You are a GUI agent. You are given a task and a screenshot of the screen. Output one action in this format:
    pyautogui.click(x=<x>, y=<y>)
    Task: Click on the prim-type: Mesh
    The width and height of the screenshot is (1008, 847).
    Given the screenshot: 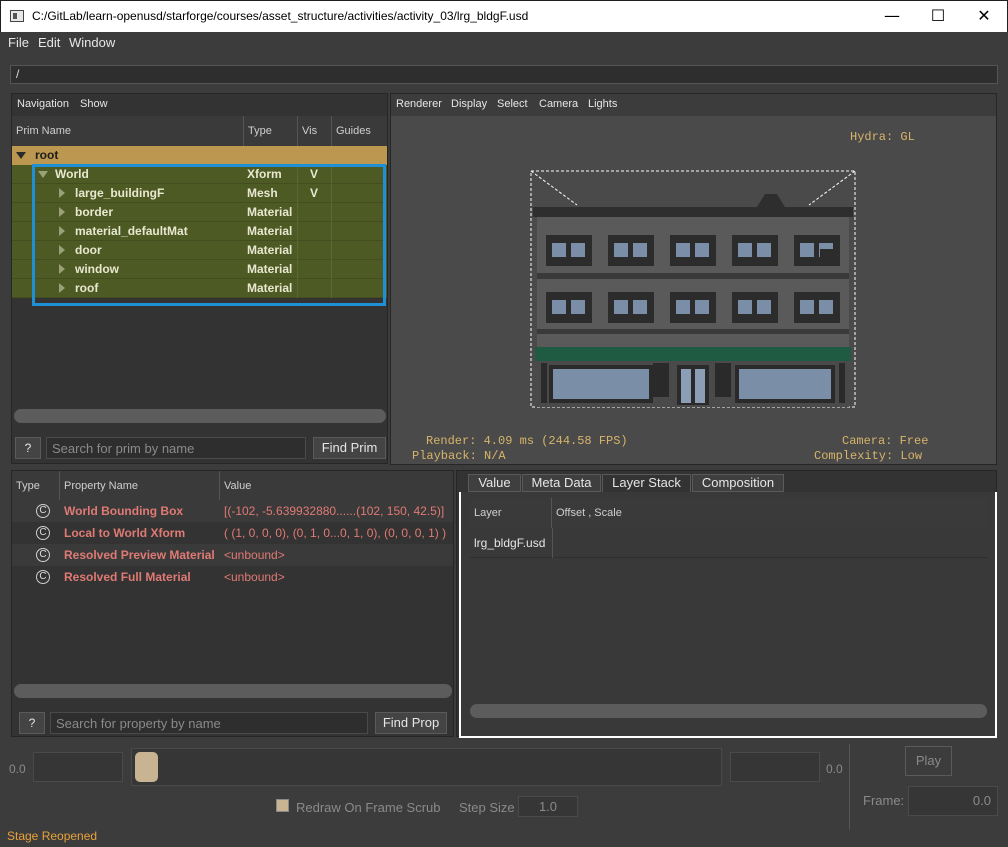 What is the action you would take?
    pyautogui.click(x=262, y=193)
    